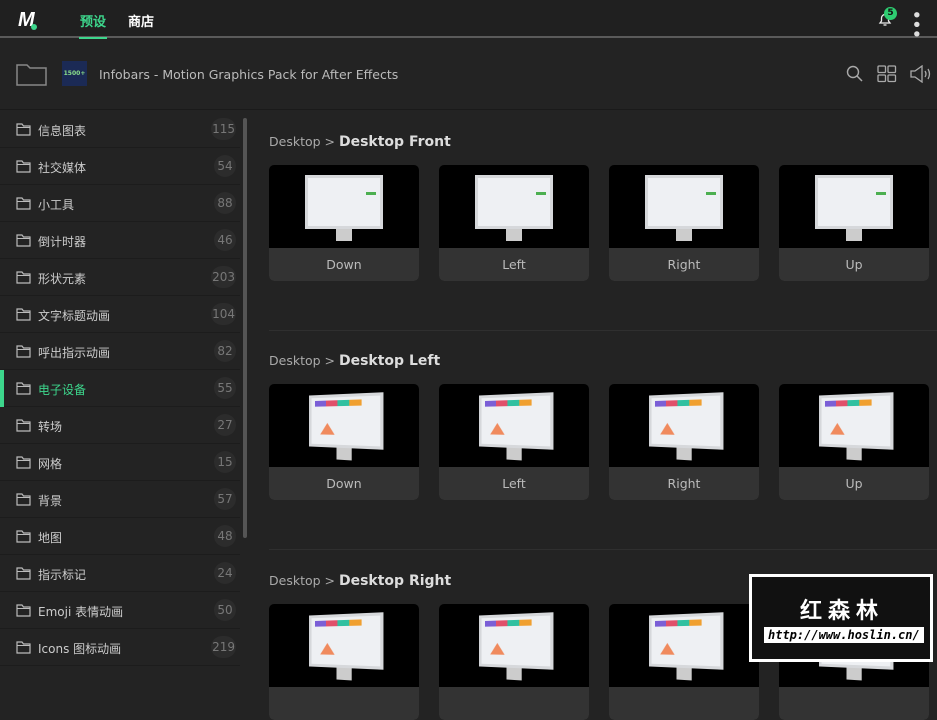 The width and height of the screenshot is (937, 720). Describe the element at coordinates (225, 388) in the screenshot. I see `sidebar-item-count: 55` at that location.